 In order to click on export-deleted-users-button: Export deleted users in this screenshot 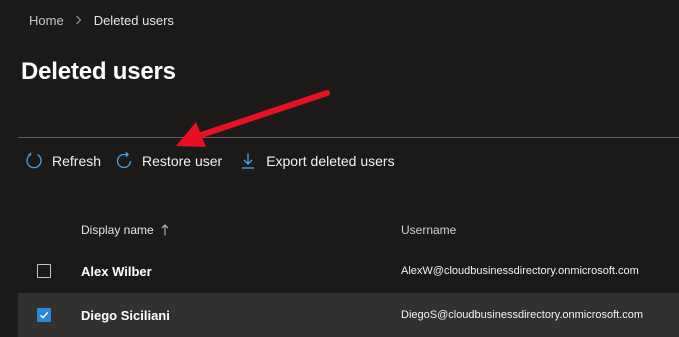, I will do `click(317, 161)`.